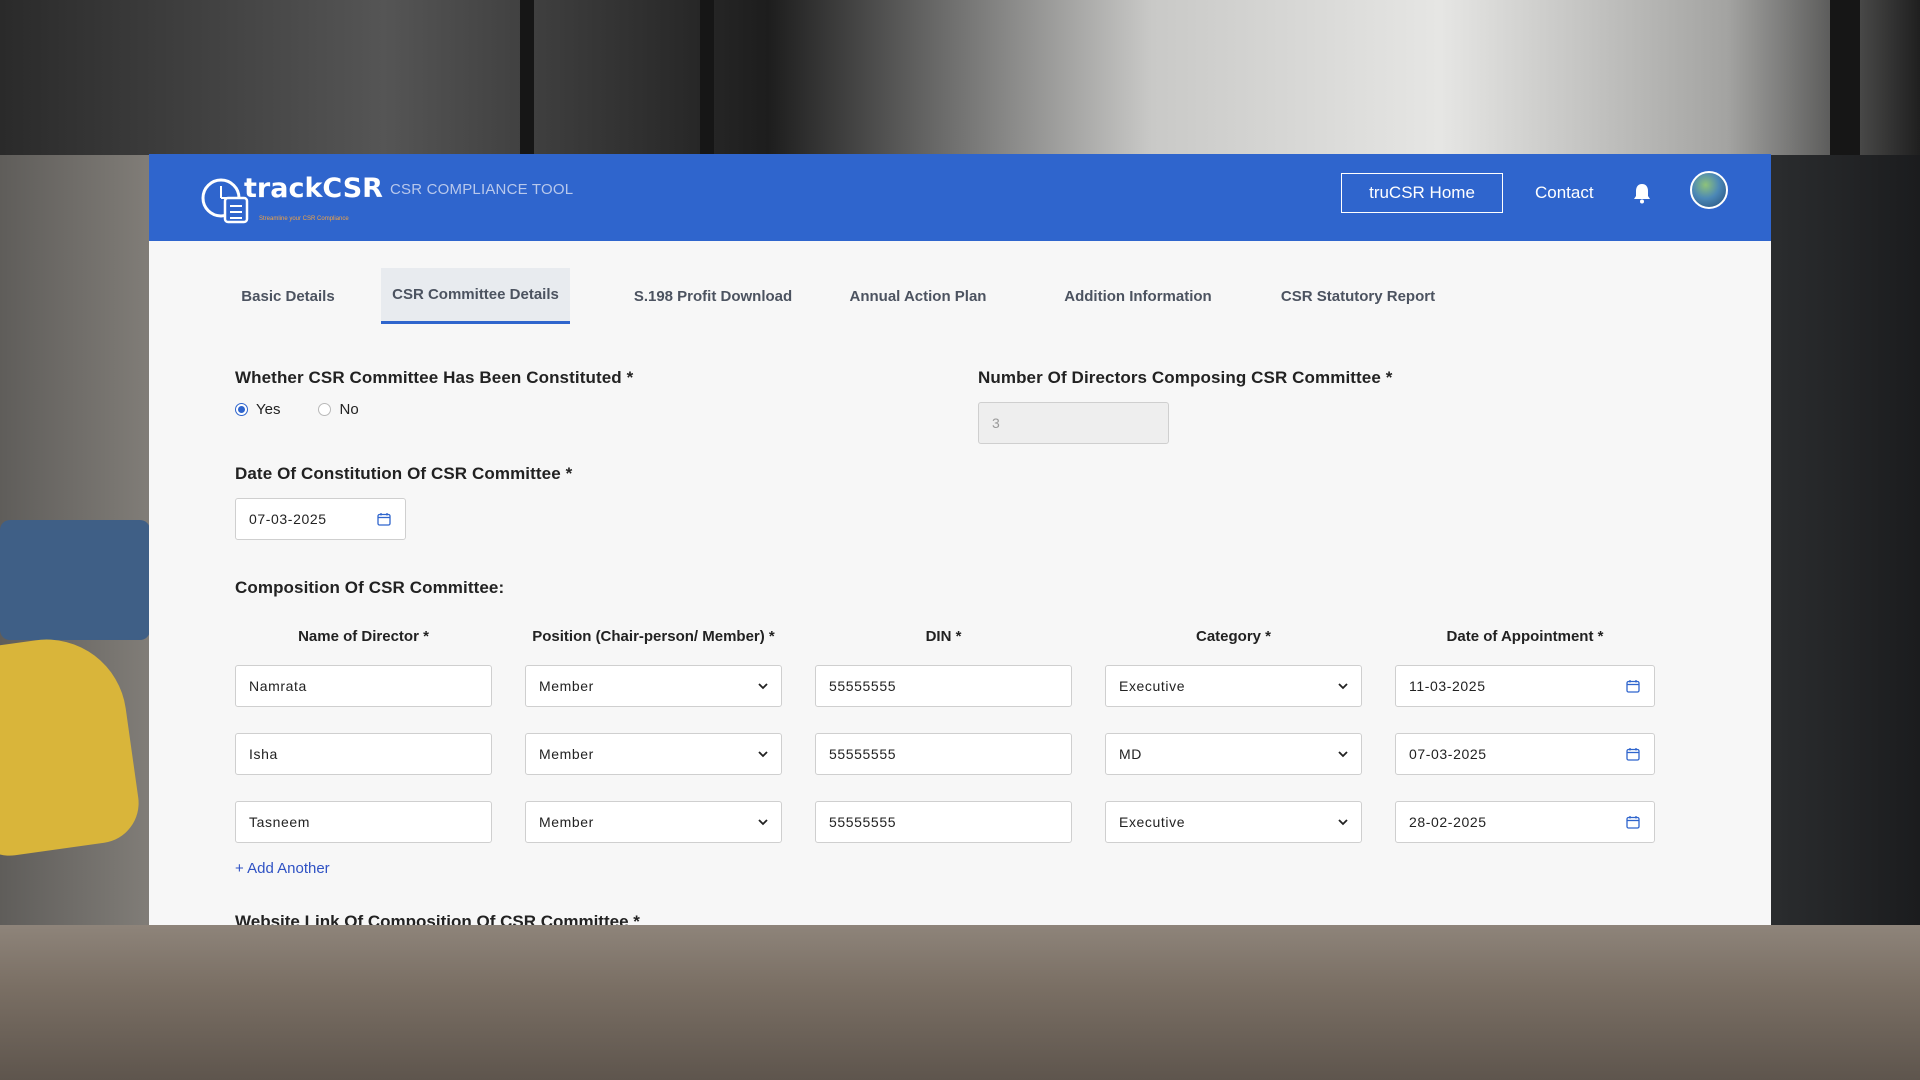 Image resolution: width=1920 pixels, height=1080 pixels. What do you see at coordinates (404, 473) in the screenshot?
I see `constitution-date-label: Date Of Constitution Of CSR Committee *` at bounding box center [404, 473].